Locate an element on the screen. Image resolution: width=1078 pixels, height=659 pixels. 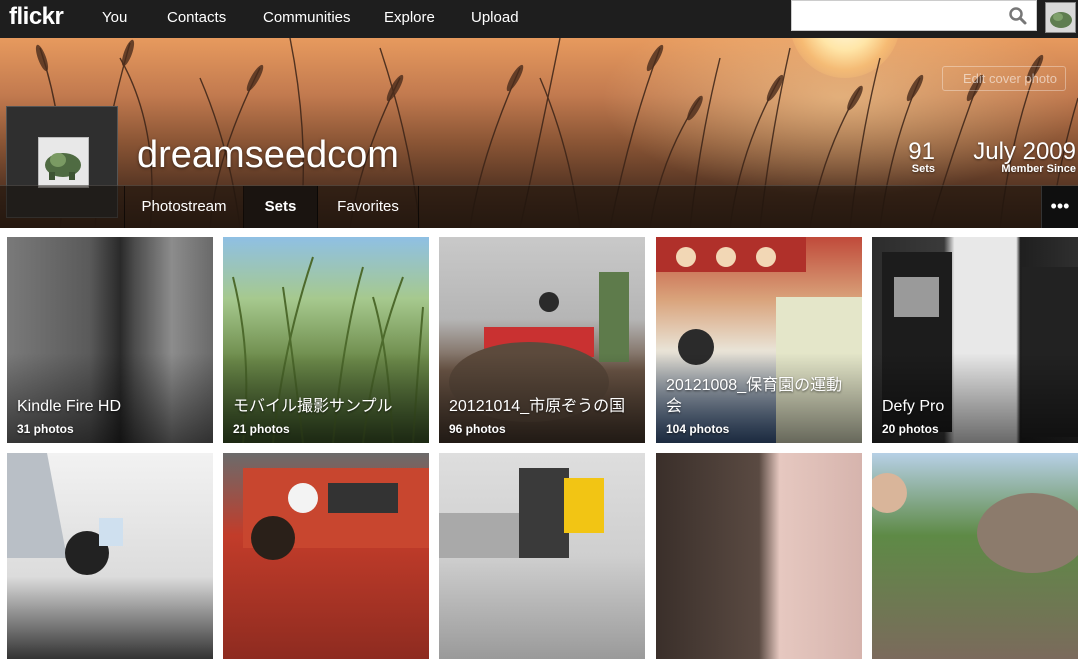
set-title: モバイル撮影サンプル is located at coordinates (313, 406).